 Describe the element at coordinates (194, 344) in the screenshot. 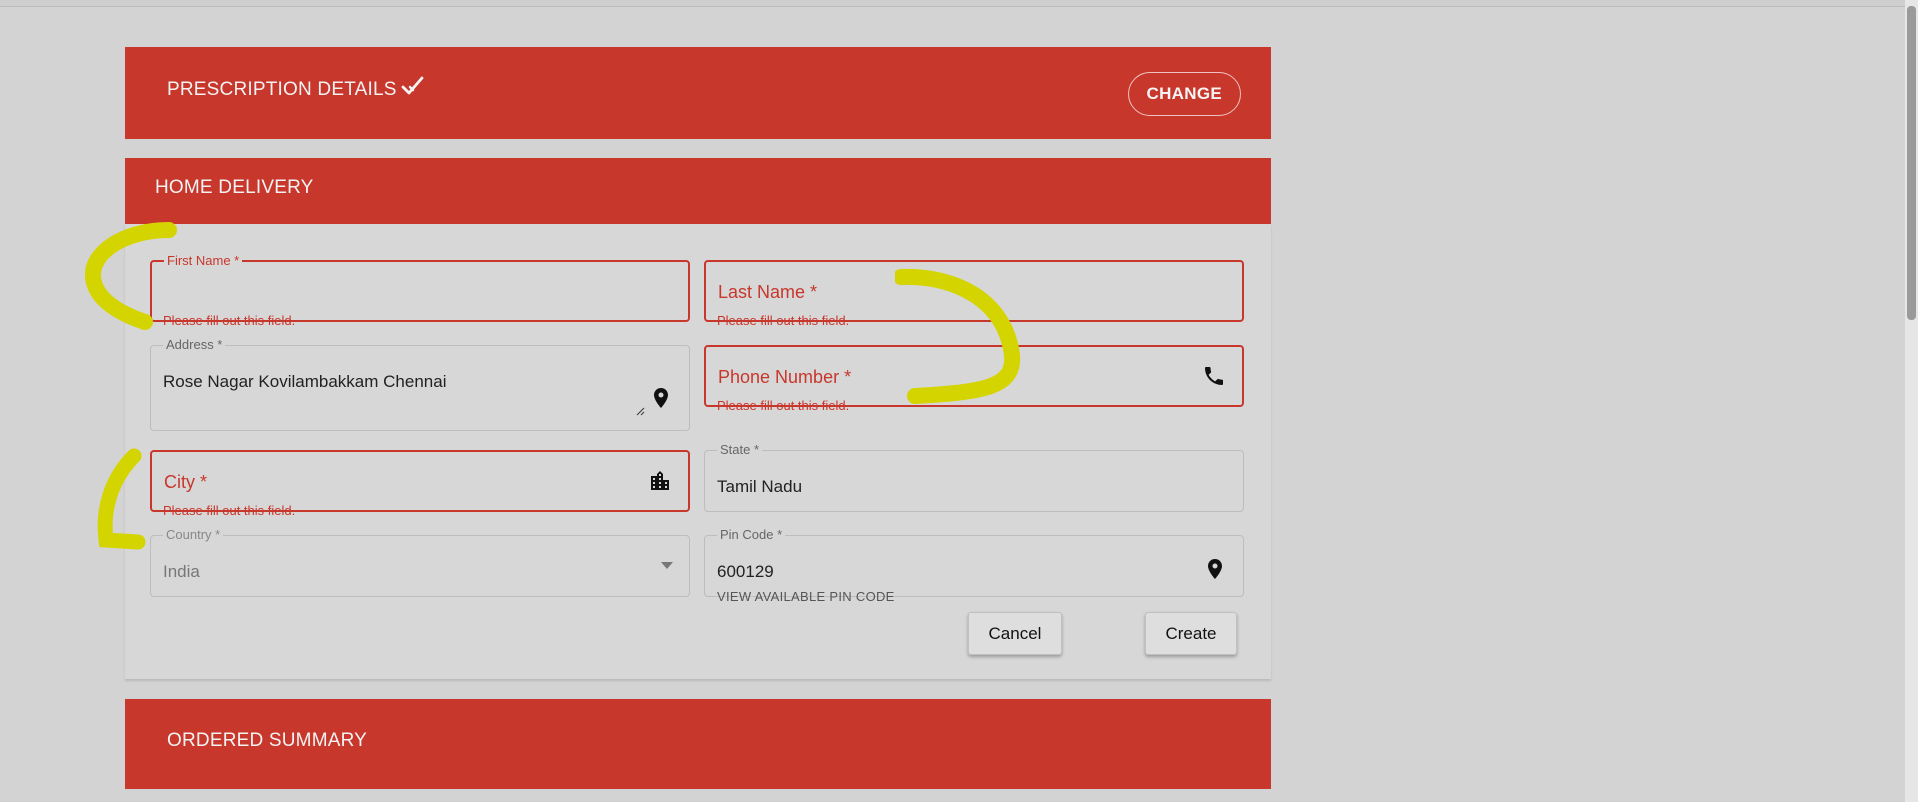

I see `address-label: Address *` at that location.